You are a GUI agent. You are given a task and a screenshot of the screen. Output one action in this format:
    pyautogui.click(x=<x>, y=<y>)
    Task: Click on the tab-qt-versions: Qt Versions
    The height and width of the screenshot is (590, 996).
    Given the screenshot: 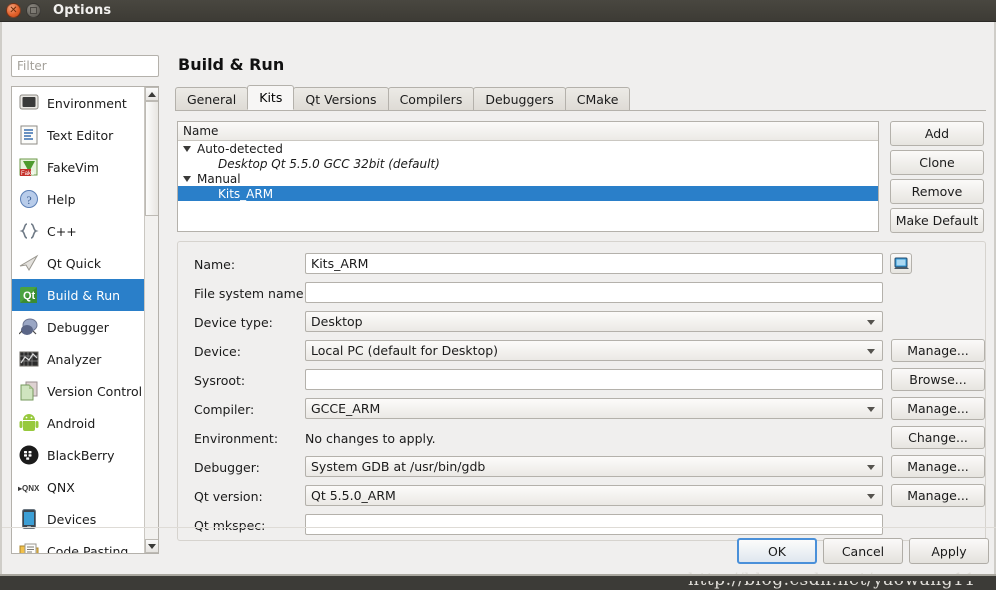 What is the action you would take?
    pyautogui.click(x=341, y=98)
    